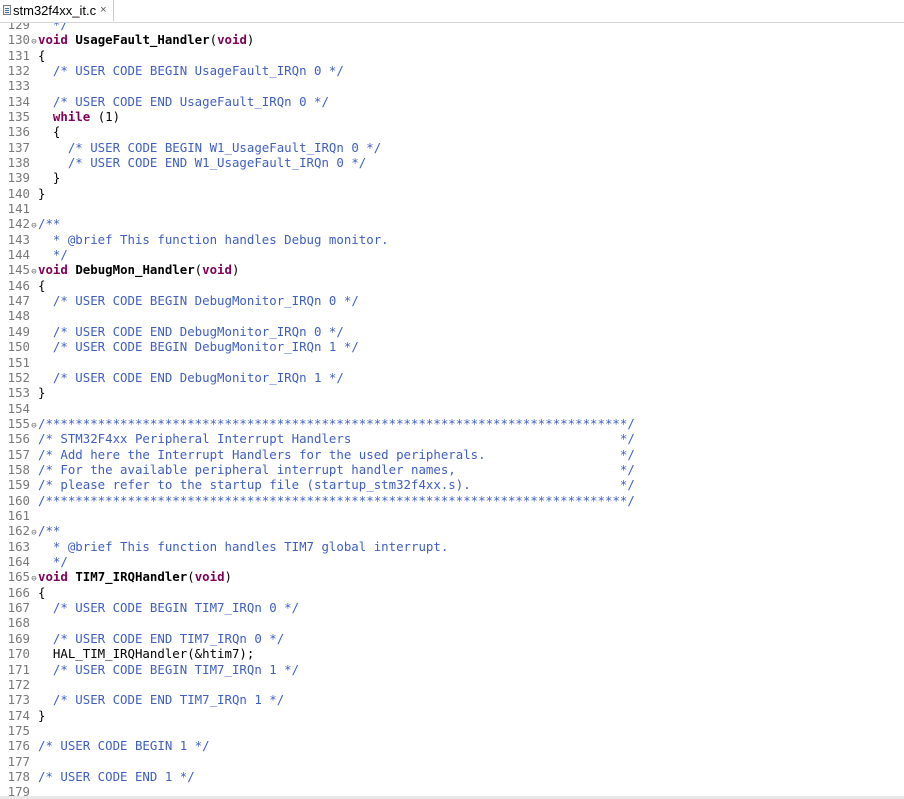 Image resolution: width=904 pixels, height=799 pixels. I want to click on code-line: 178 /* USER CODE END 1 */, so click(97, 776).